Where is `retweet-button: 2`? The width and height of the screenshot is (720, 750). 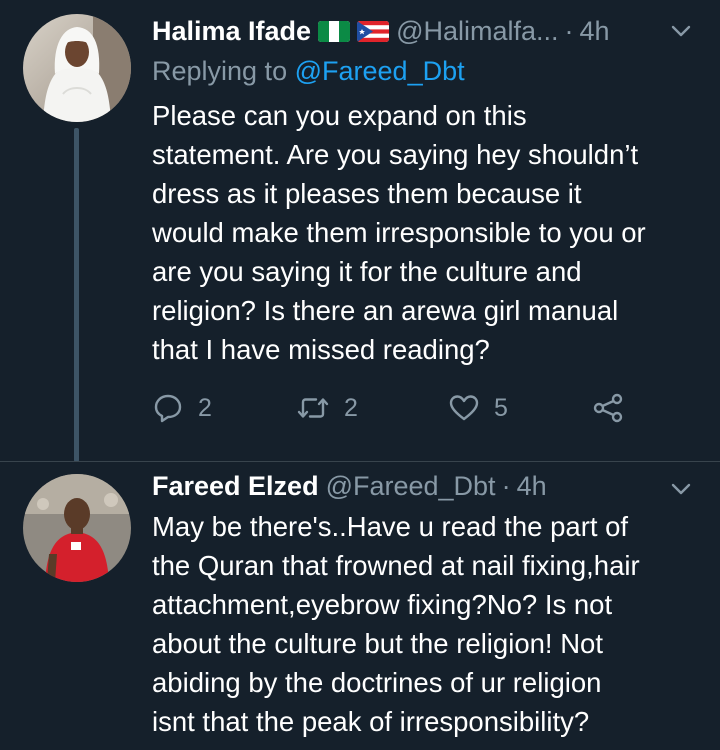 retweet-button: 2 is located at coordinates (327, 408).